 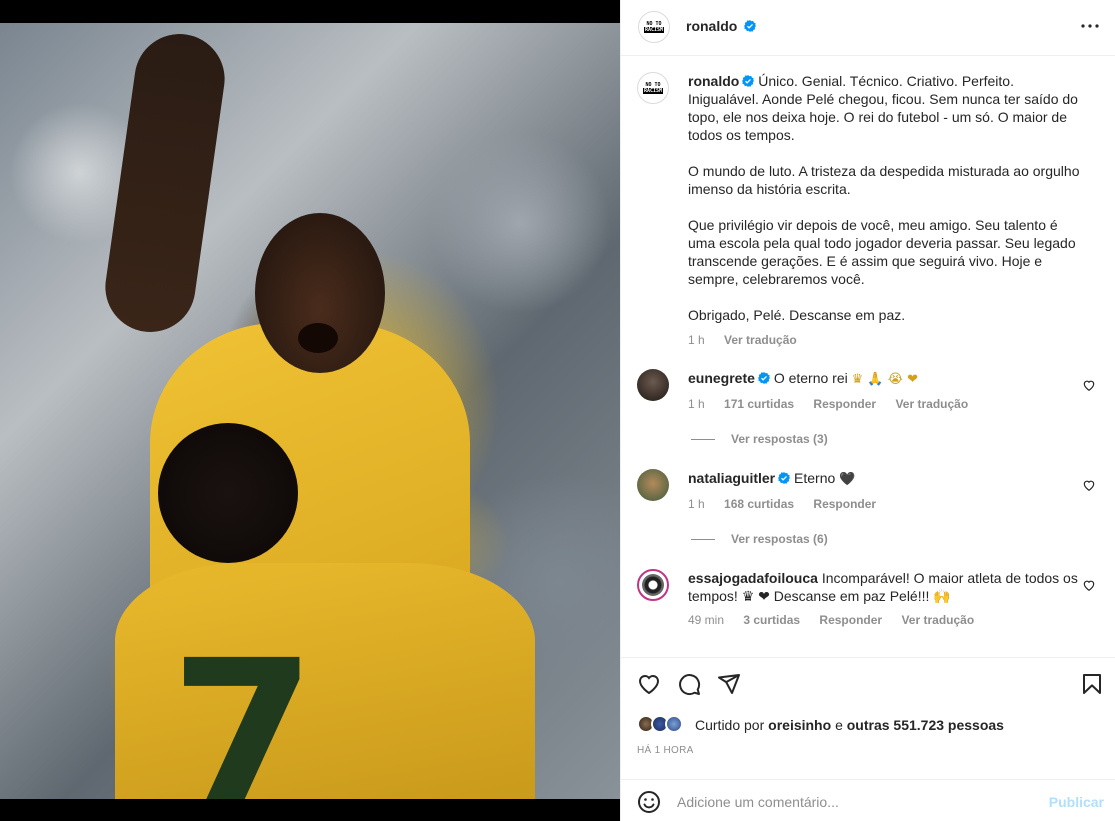 I want to click on avatar-logo-line2: RACISM, so click(x=654, y=30).